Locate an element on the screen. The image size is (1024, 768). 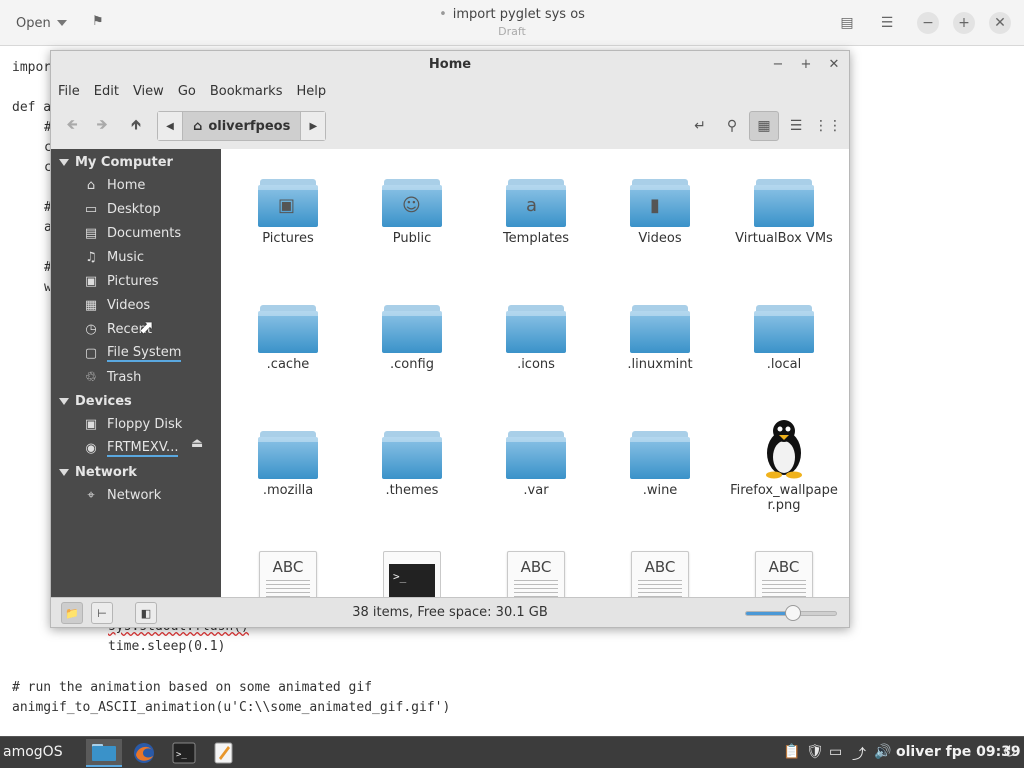
sidebar-item-documents: ▤ Documents is located at coordinates (132, 233).